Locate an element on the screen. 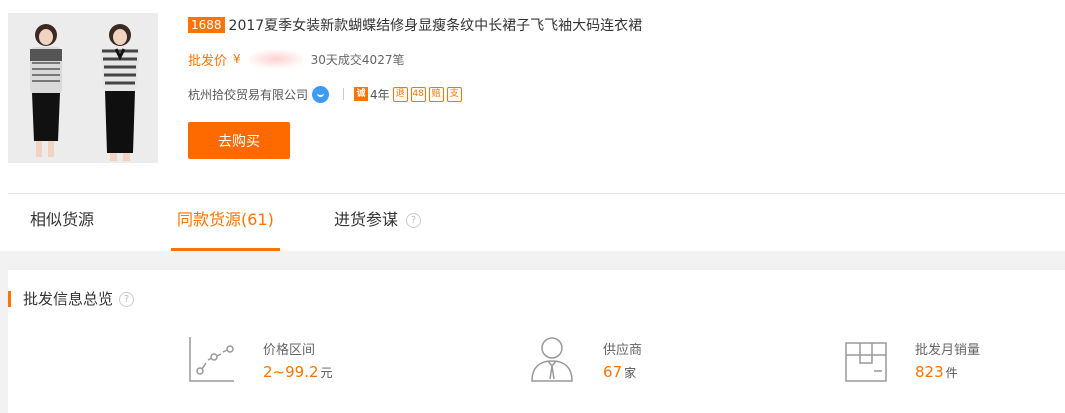 The height and width of the screenshot is (413, 1065). stat-monthly-volume: 批发月销量 823 件 is located at coordinates (942, 365).